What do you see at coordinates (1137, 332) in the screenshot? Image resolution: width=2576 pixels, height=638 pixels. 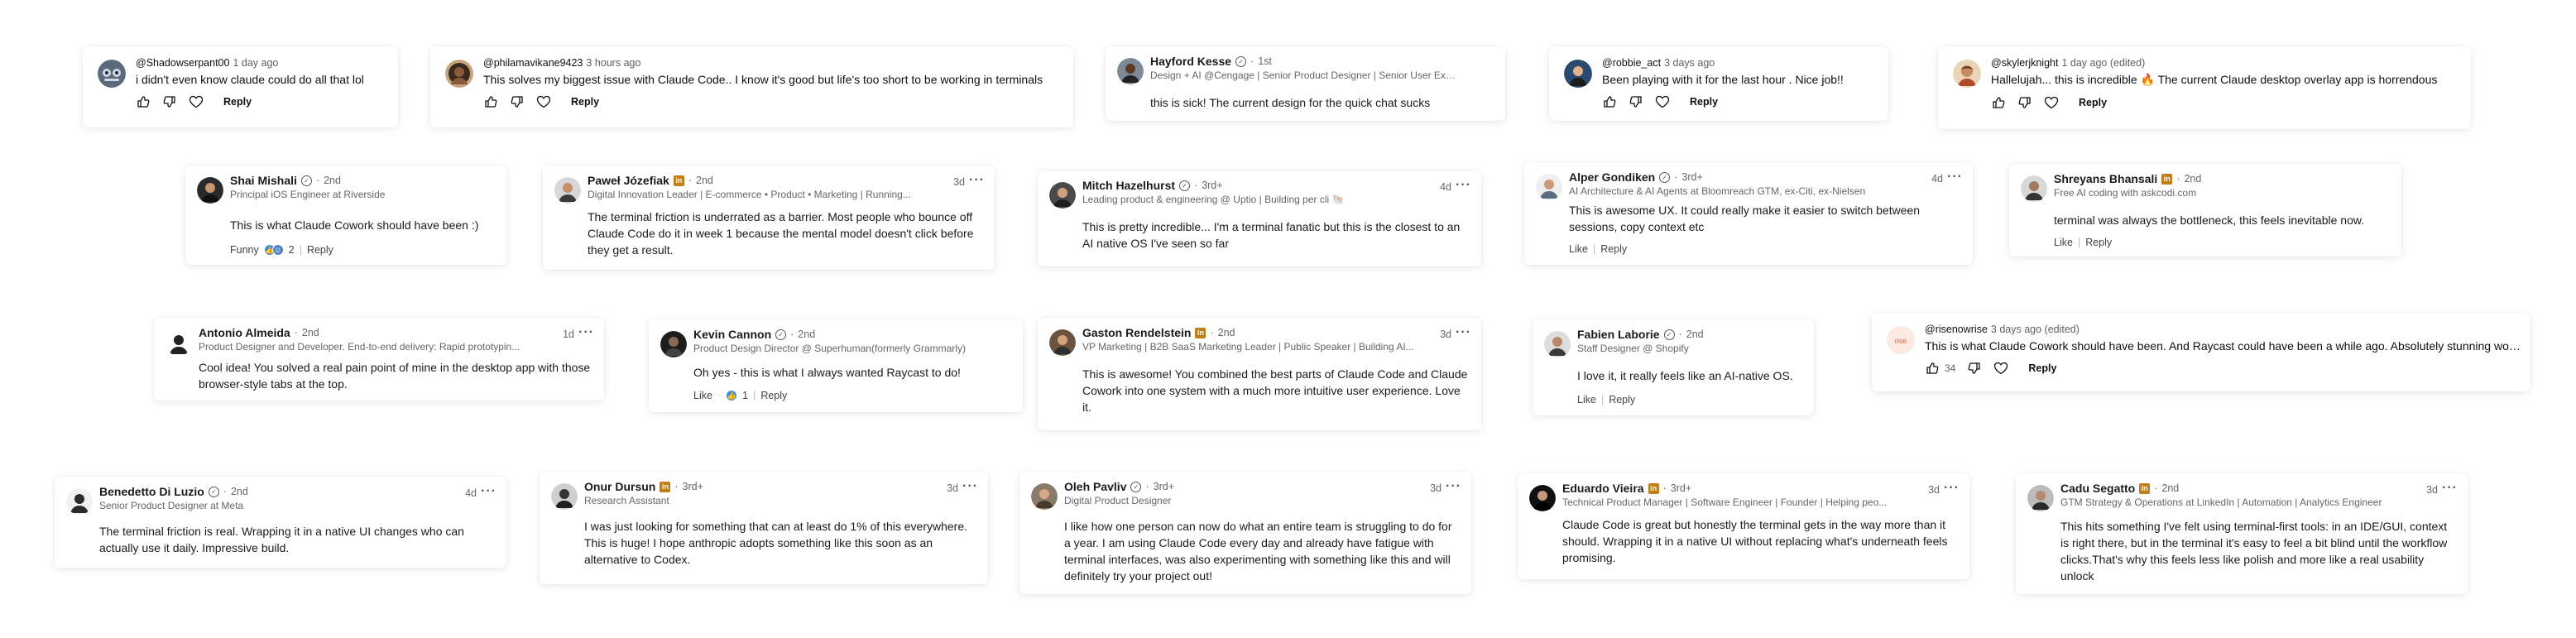 I see `author-name: Gaston Rendelstein` at bounding box center [1137, 332].